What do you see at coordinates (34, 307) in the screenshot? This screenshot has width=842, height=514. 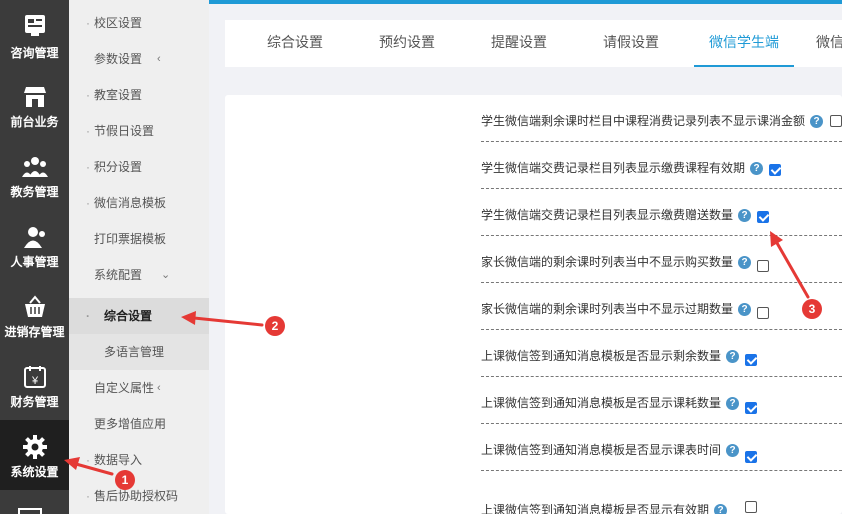 I see `basket-icon` at bounding box center [34, 307].